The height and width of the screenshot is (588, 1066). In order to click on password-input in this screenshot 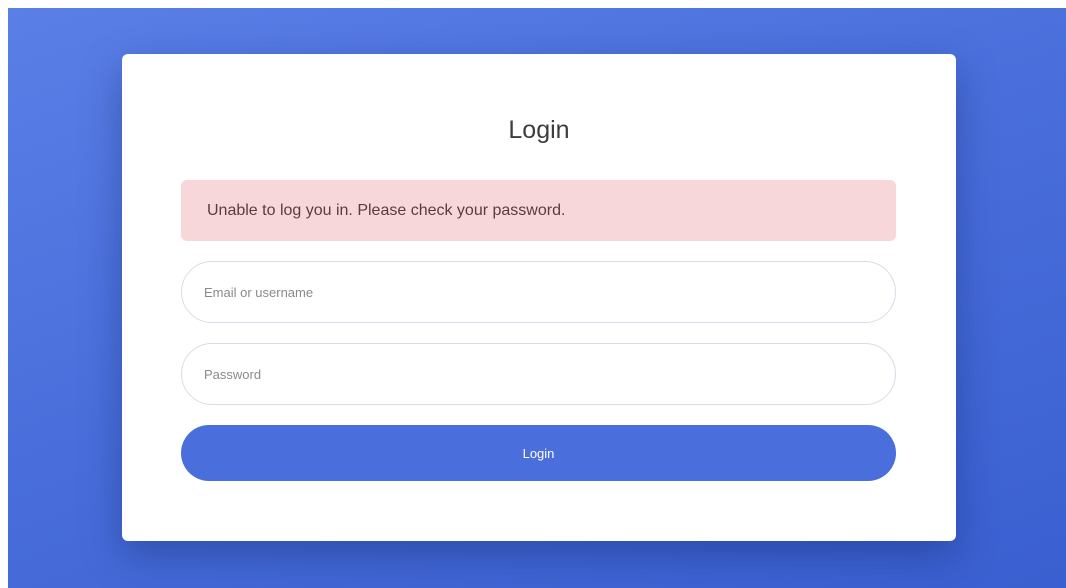, I will do `click(538, 374)`.